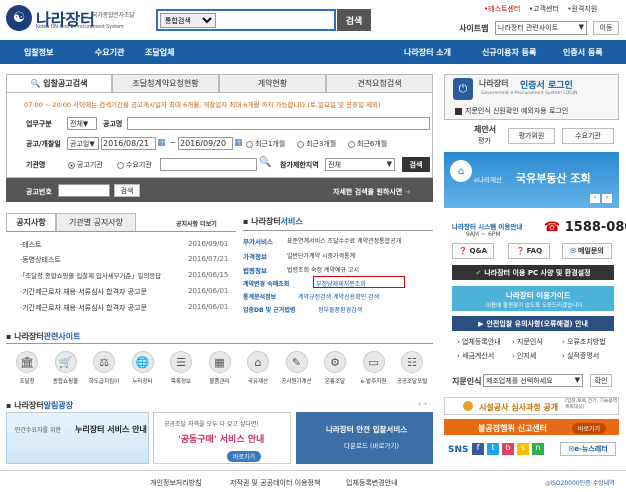 This screenshot has width=626, height=492. What do you see at coordinates (587, 251) in the screenshot?
I see `mail-button: ✉ 메일문의` at bounding box center [587, 251].